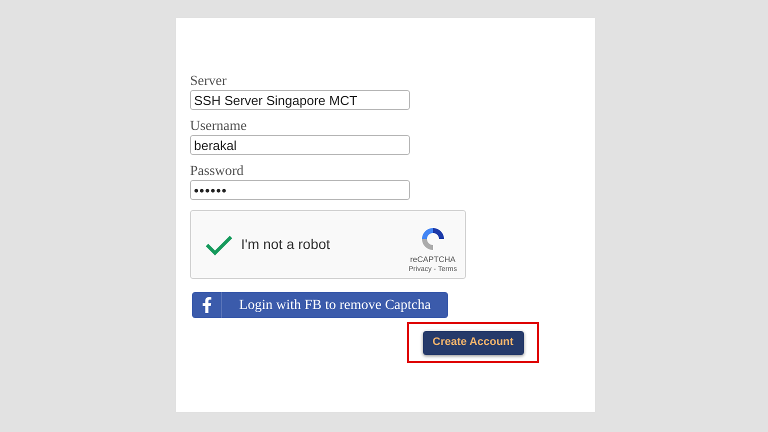  What do you see at coordinates (433, 260) in the screenshot?
I see `recaptcha-brand: reCAPTCHA` at bounding box center [433, 260].